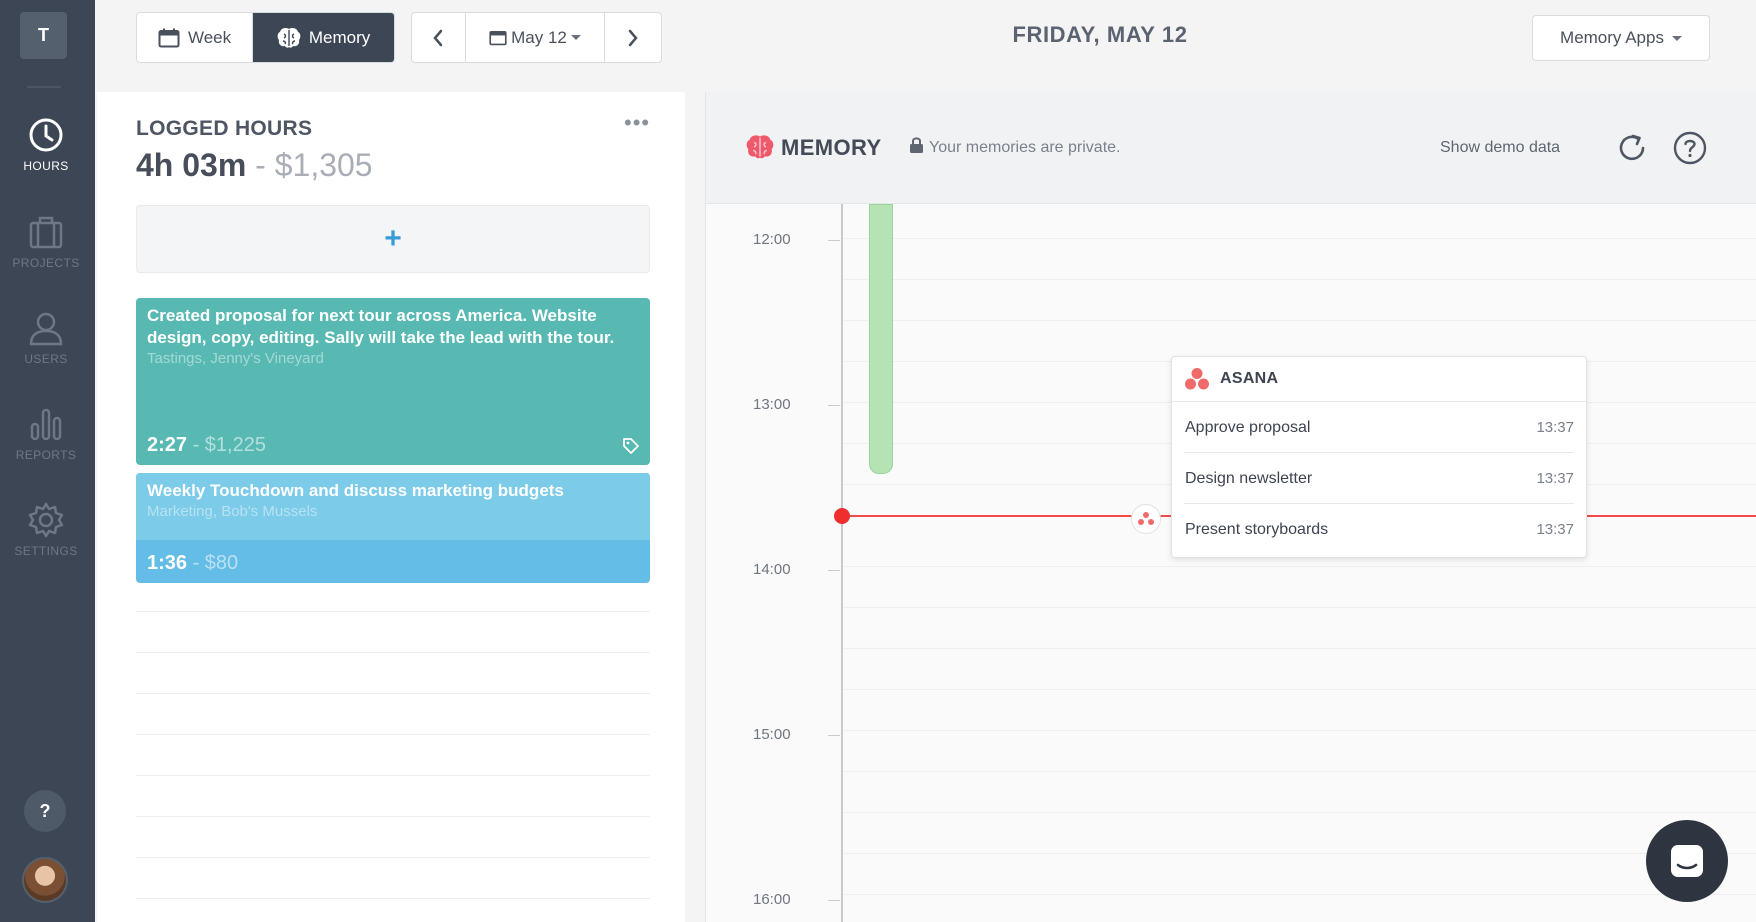 The height and width of the screenshot is (922, 1756). Describe the element at coordinates (45, 880) in the screenshot. I see `avatar` at that location.